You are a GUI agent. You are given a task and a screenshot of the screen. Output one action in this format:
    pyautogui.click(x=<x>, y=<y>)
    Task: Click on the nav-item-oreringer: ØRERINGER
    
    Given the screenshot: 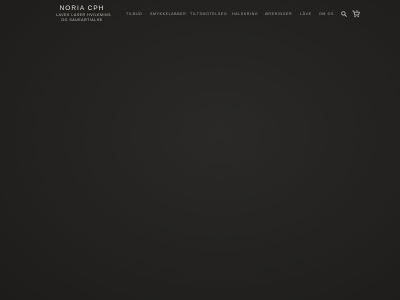 What is the action you would take?
    pyautogui.click(x=282, y=14)
    